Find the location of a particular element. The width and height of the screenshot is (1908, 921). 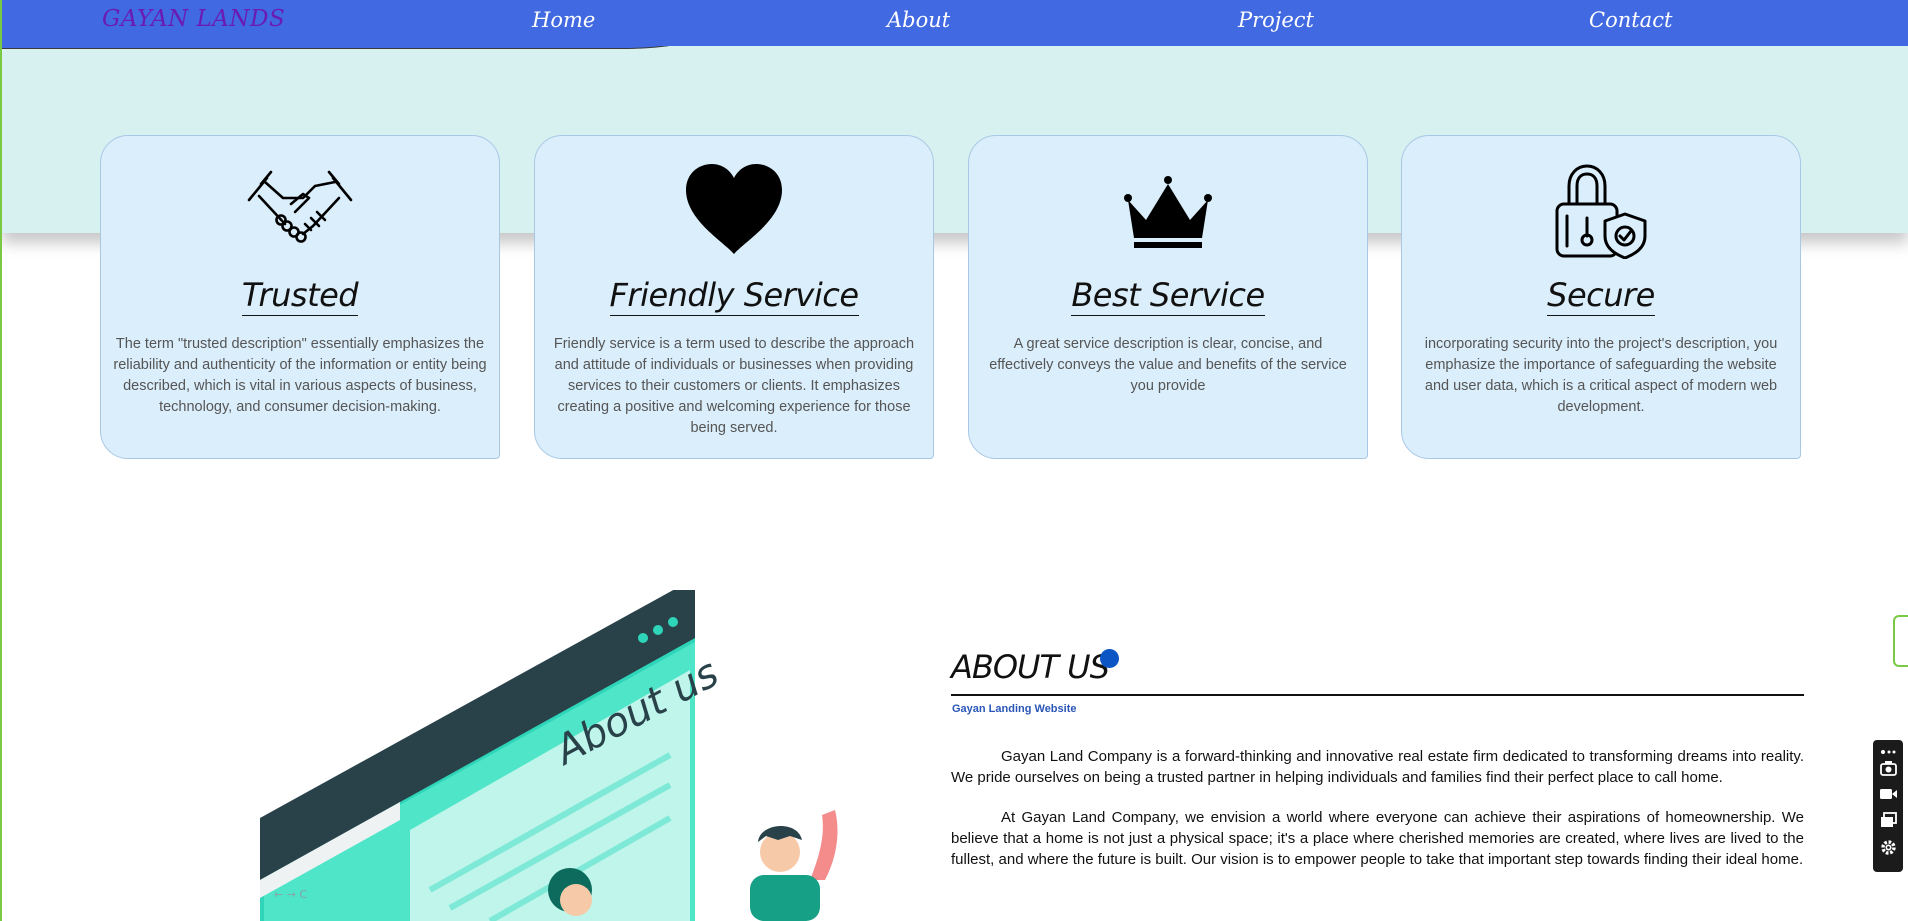

screen-capture-toolbar is located at coordinates (1888, 806).